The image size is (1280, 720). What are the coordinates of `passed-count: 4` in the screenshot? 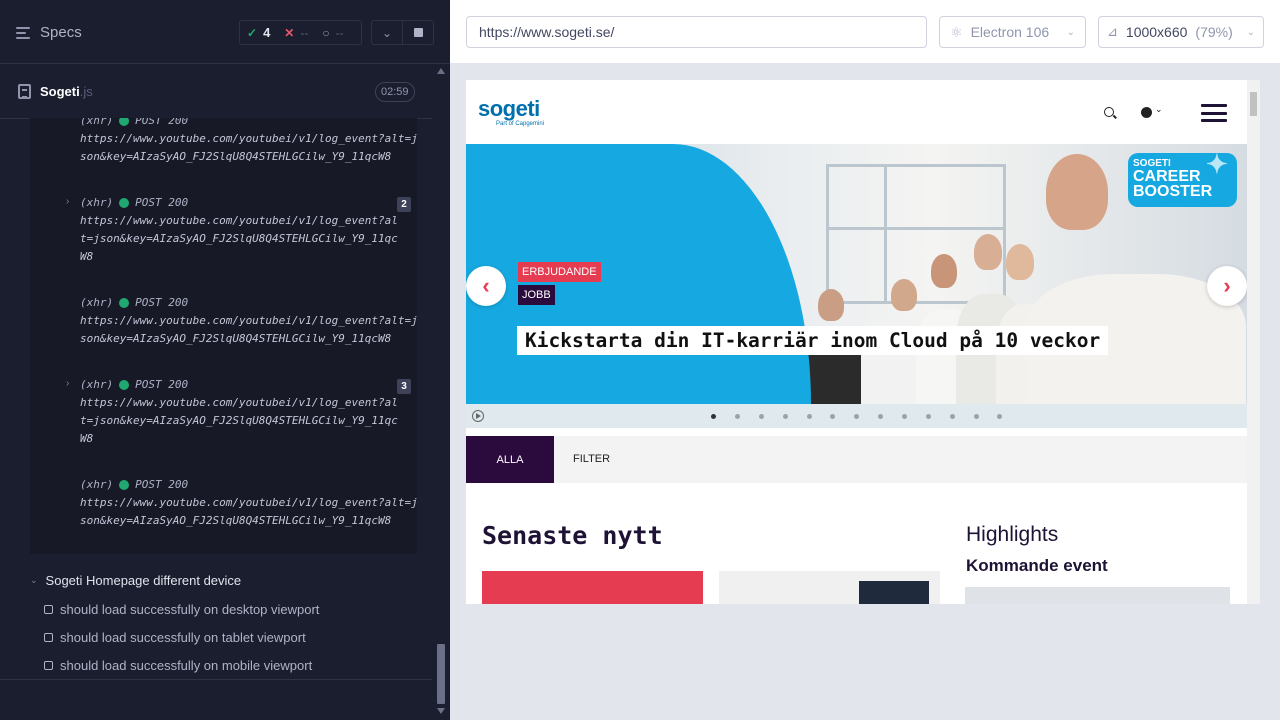 It's located at (267, 32).